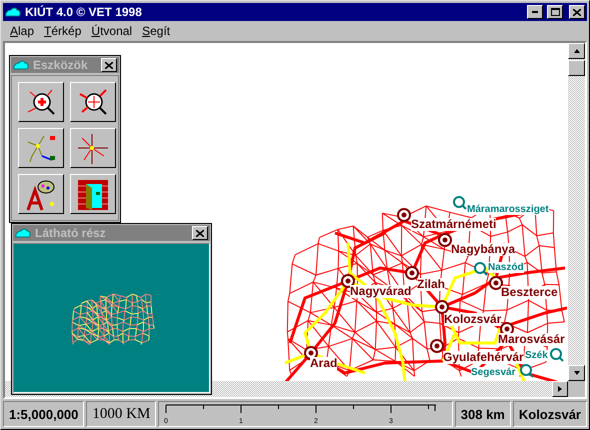  I want to click on place-label: Szatmárnémeti, so click(453, 225).